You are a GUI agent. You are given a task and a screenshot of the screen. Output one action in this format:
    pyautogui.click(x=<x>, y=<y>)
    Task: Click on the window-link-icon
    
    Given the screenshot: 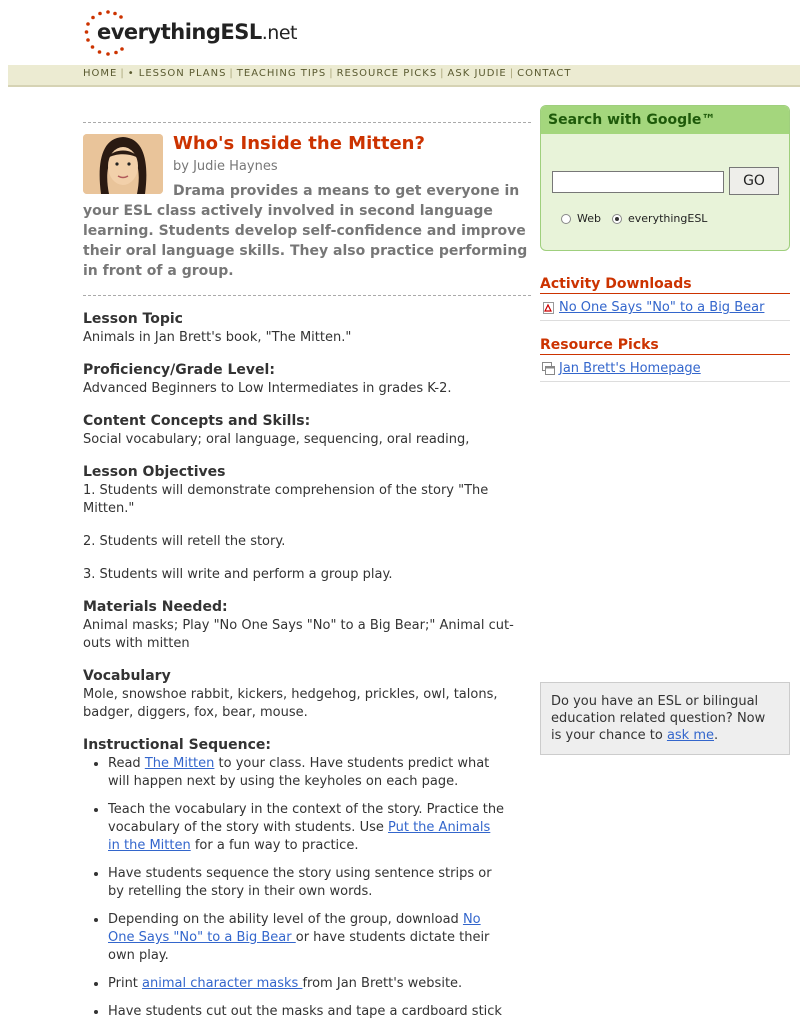 What is the action you would take?
    pyautogui.click(x=548, y=368)
    